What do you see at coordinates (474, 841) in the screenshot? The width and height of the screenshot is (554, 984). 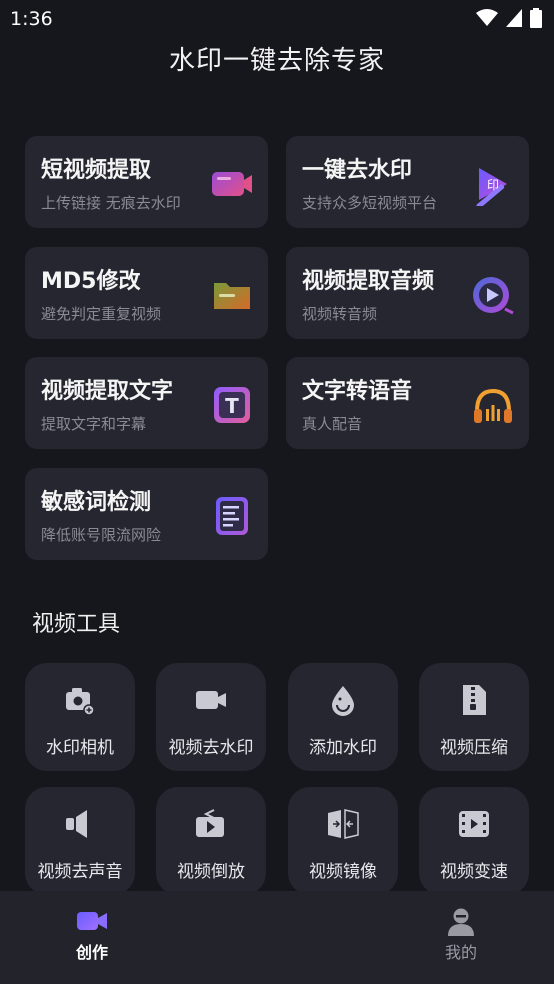 I see `tool-video-speed: 视频变速` at bounding box center [474, 841].